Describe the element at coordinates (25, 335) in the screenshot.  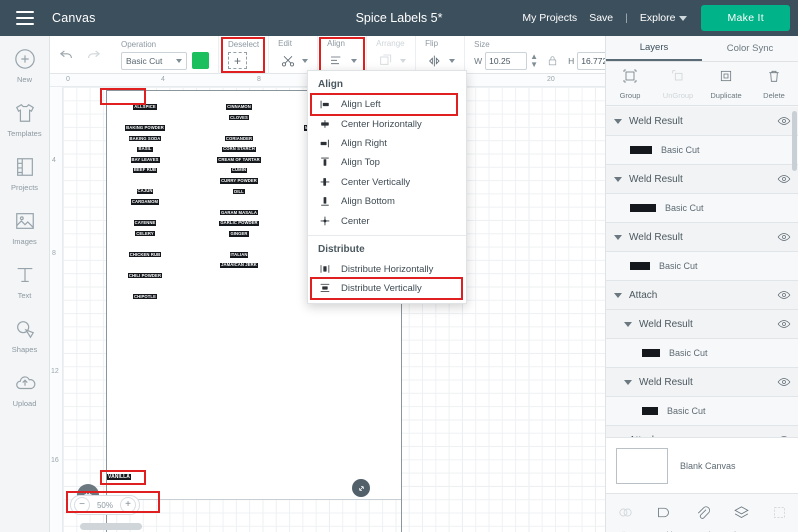
I see `sidebar-item-shapes: Shapes` at that location.